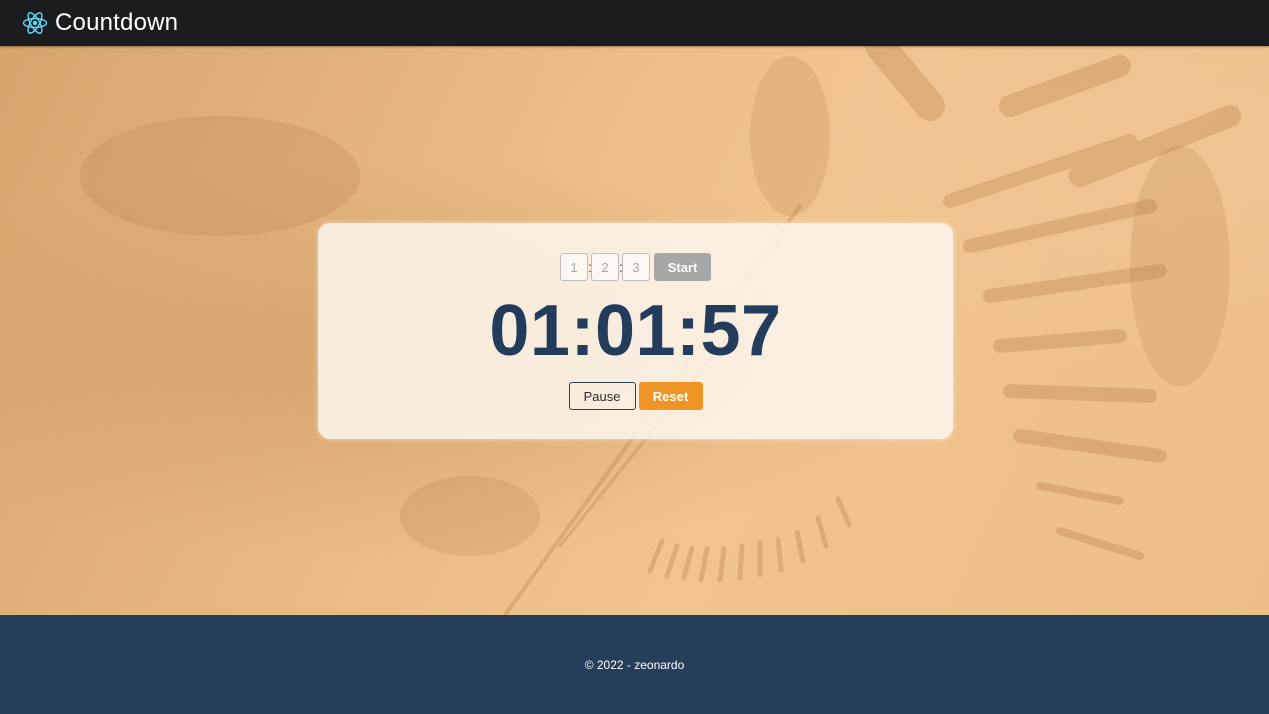  I want to click on time-input-group: : : Start, so click(635, 267).